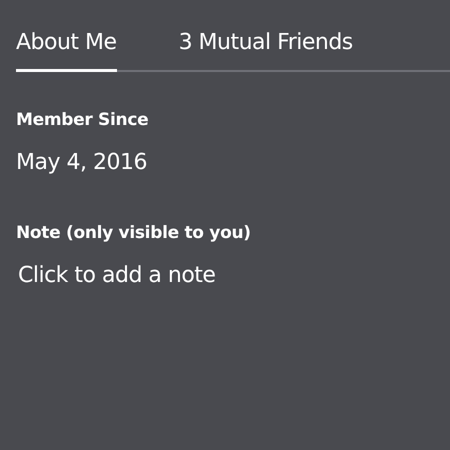 The width and height of the screenshot is (450, 450). Describe the element at coordinates (134, 233) in the screenshot. I see `section-heading: Note (only visible to you)` at that location.